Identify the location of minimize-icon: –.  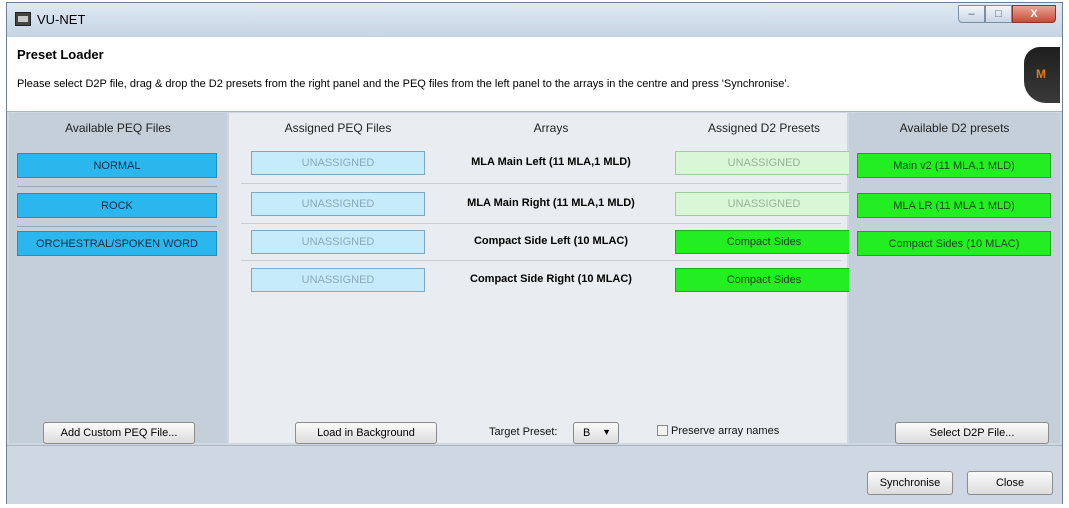
(971, 14).